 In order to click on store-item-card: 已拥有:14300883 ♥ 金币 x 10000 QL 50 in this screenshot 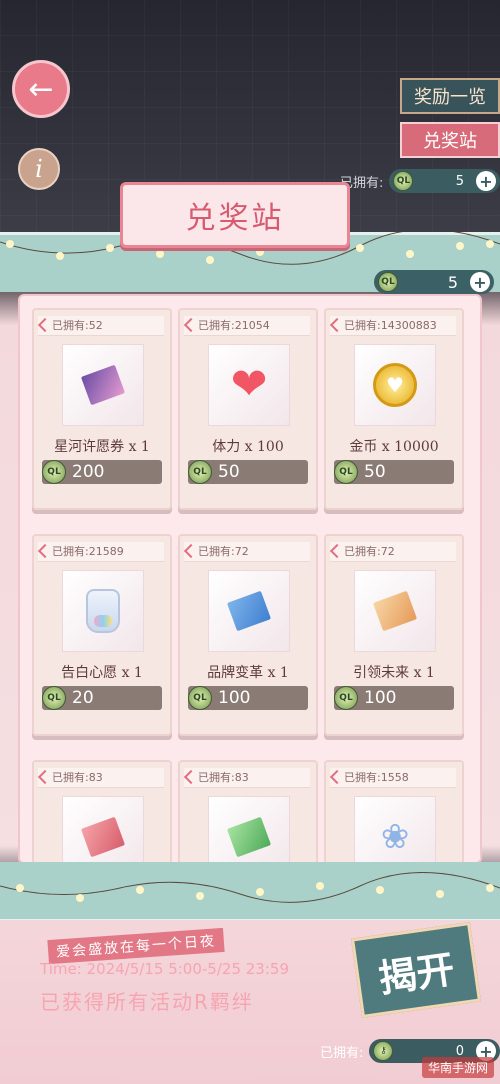, I will do `click(394, 409)`.